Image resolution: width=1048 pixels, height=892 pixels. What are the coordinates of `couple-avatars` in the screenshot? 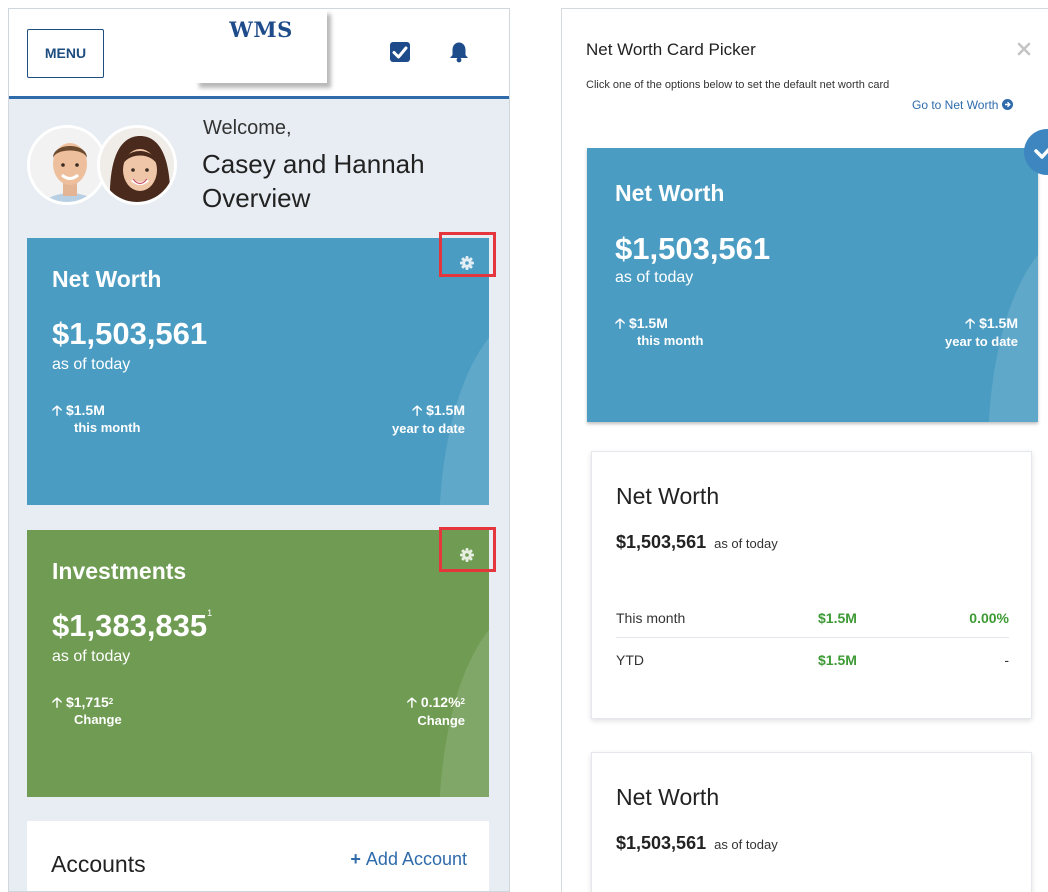 It's located at (103, 166).